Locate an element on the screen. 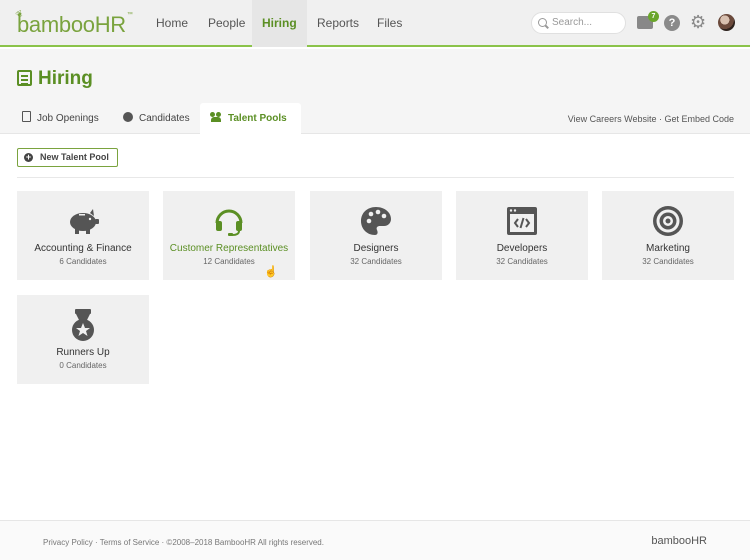  nav-files: Files is located at coordinates (389, 23).